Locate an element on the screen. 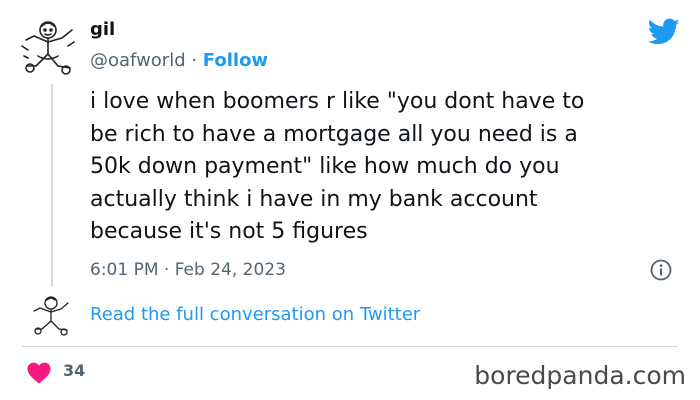 The width and height of the screenshot is (700, 400). watermark: boredpanda.com is located at coordinates (580, 375).